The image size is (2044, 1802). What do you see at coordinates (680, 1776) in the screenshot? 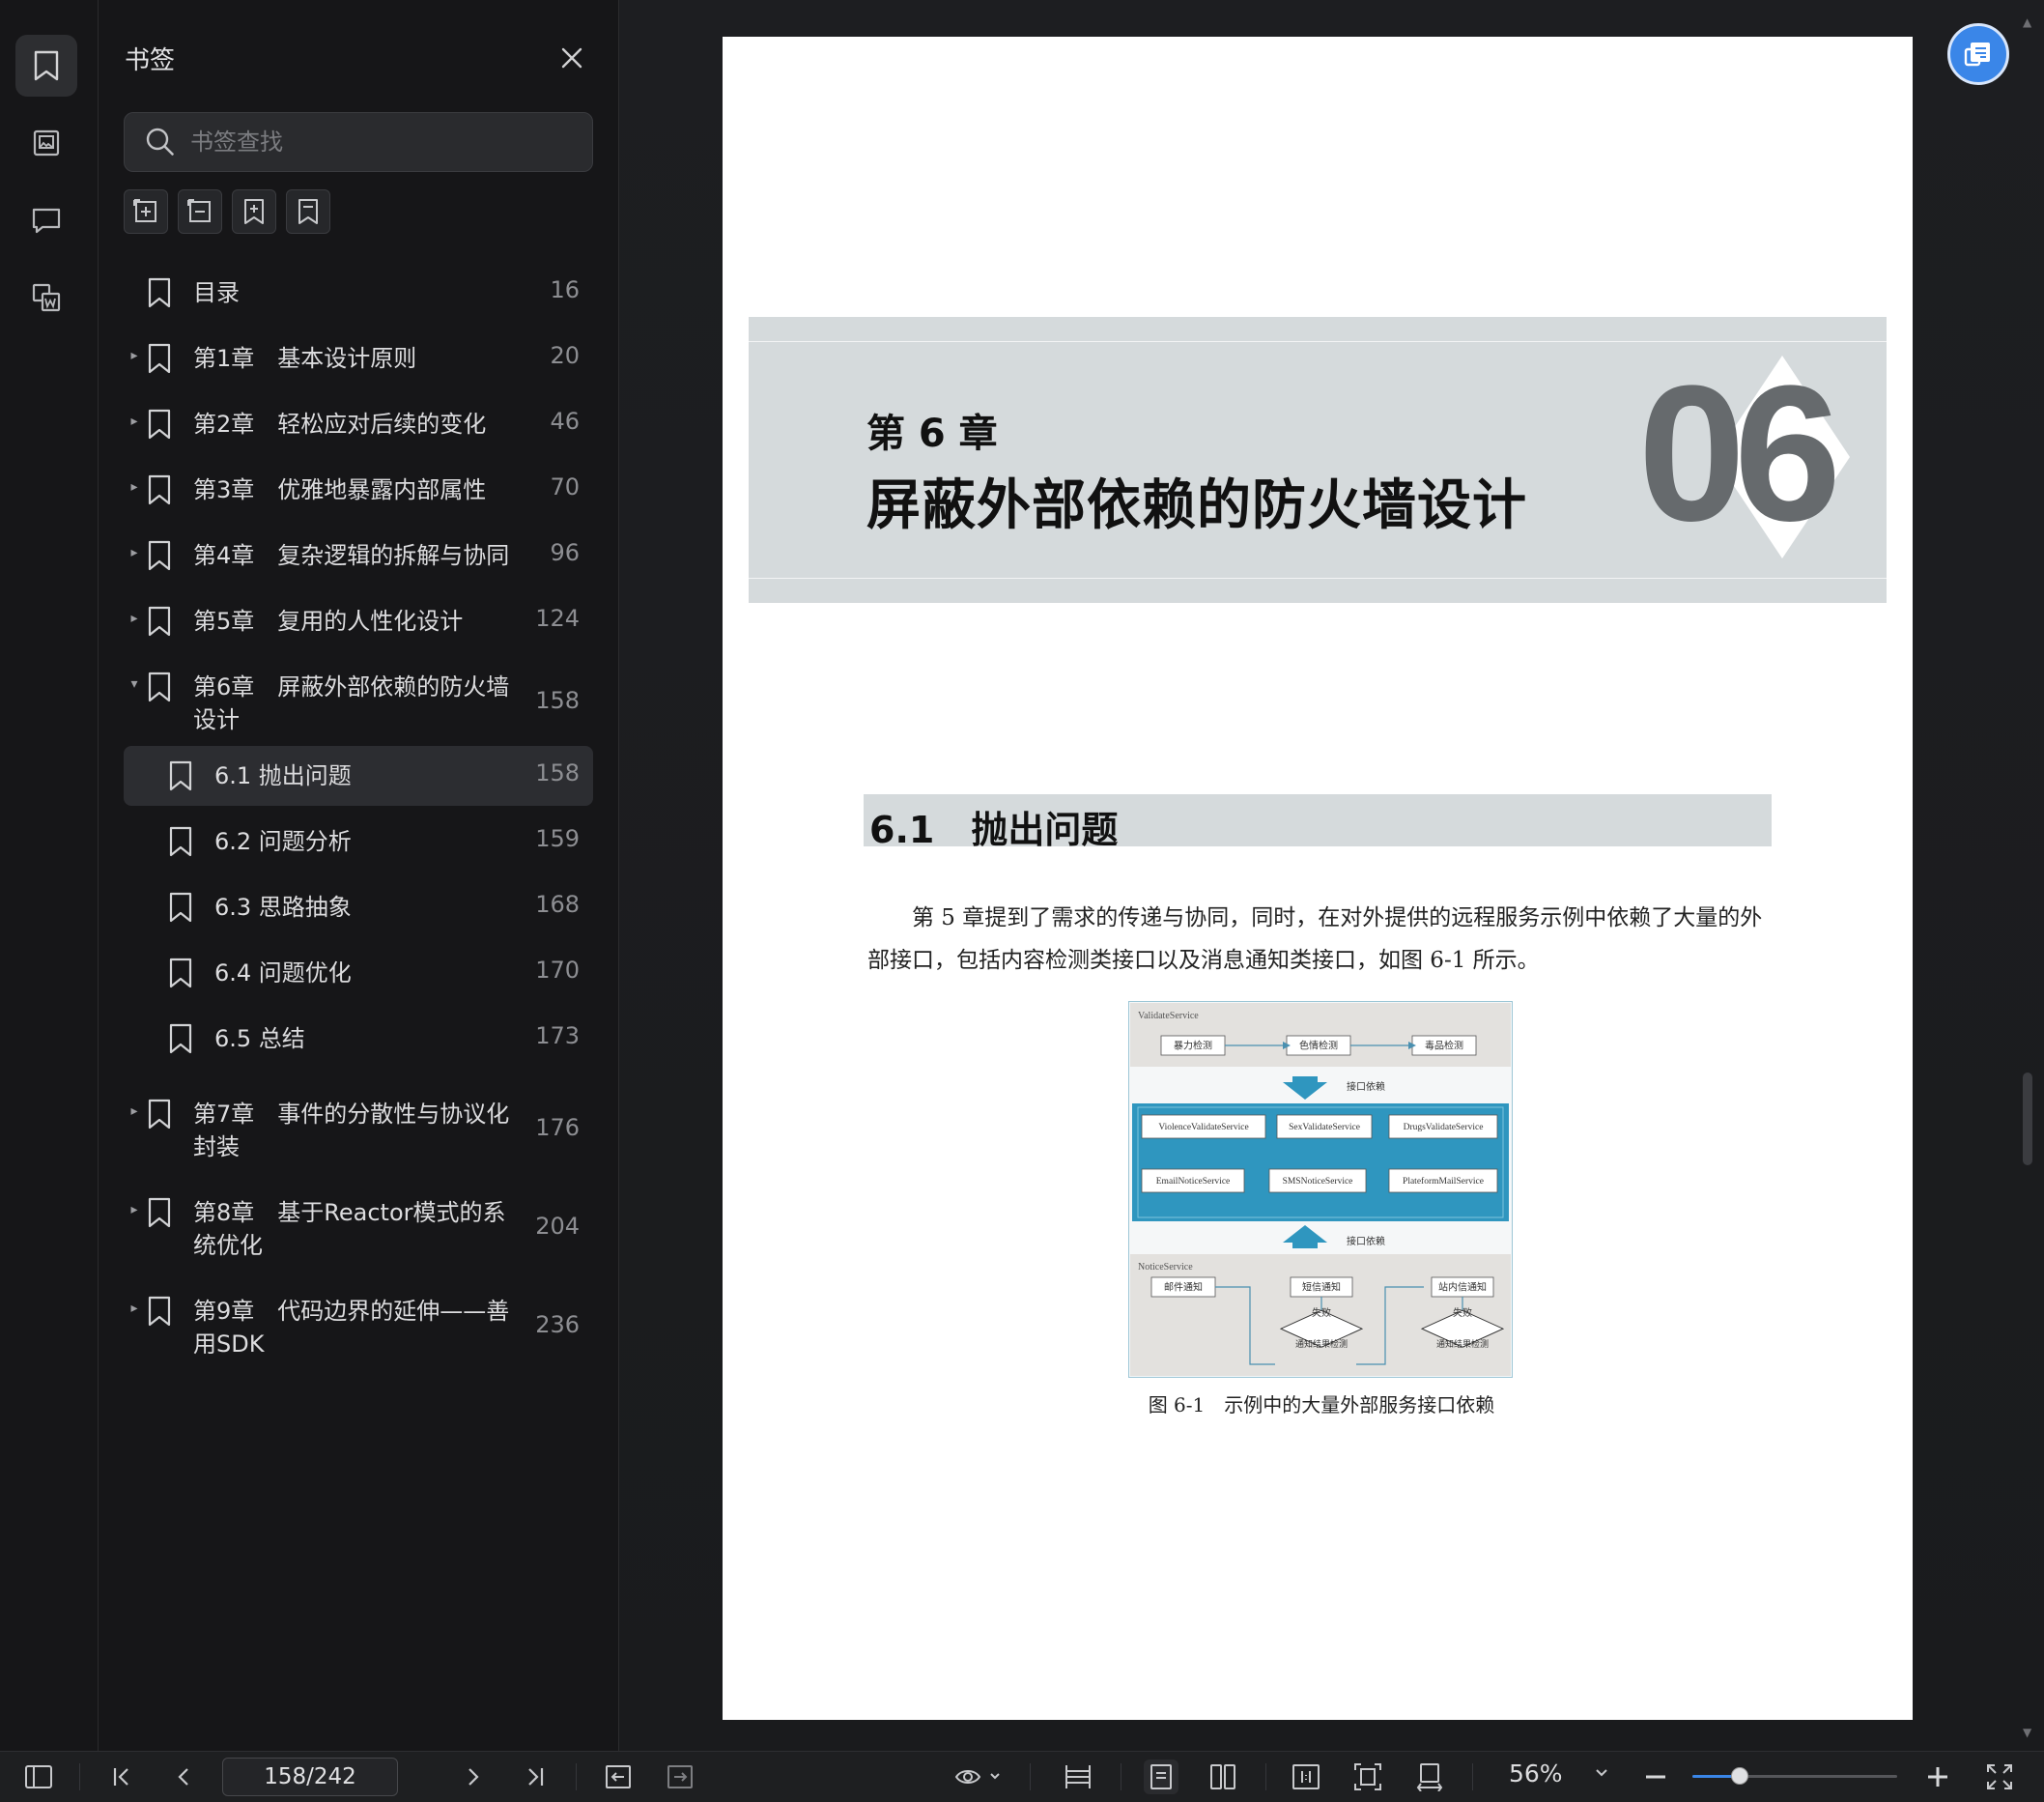
I see `go-forward-button` at bounding box center [680, 1776].